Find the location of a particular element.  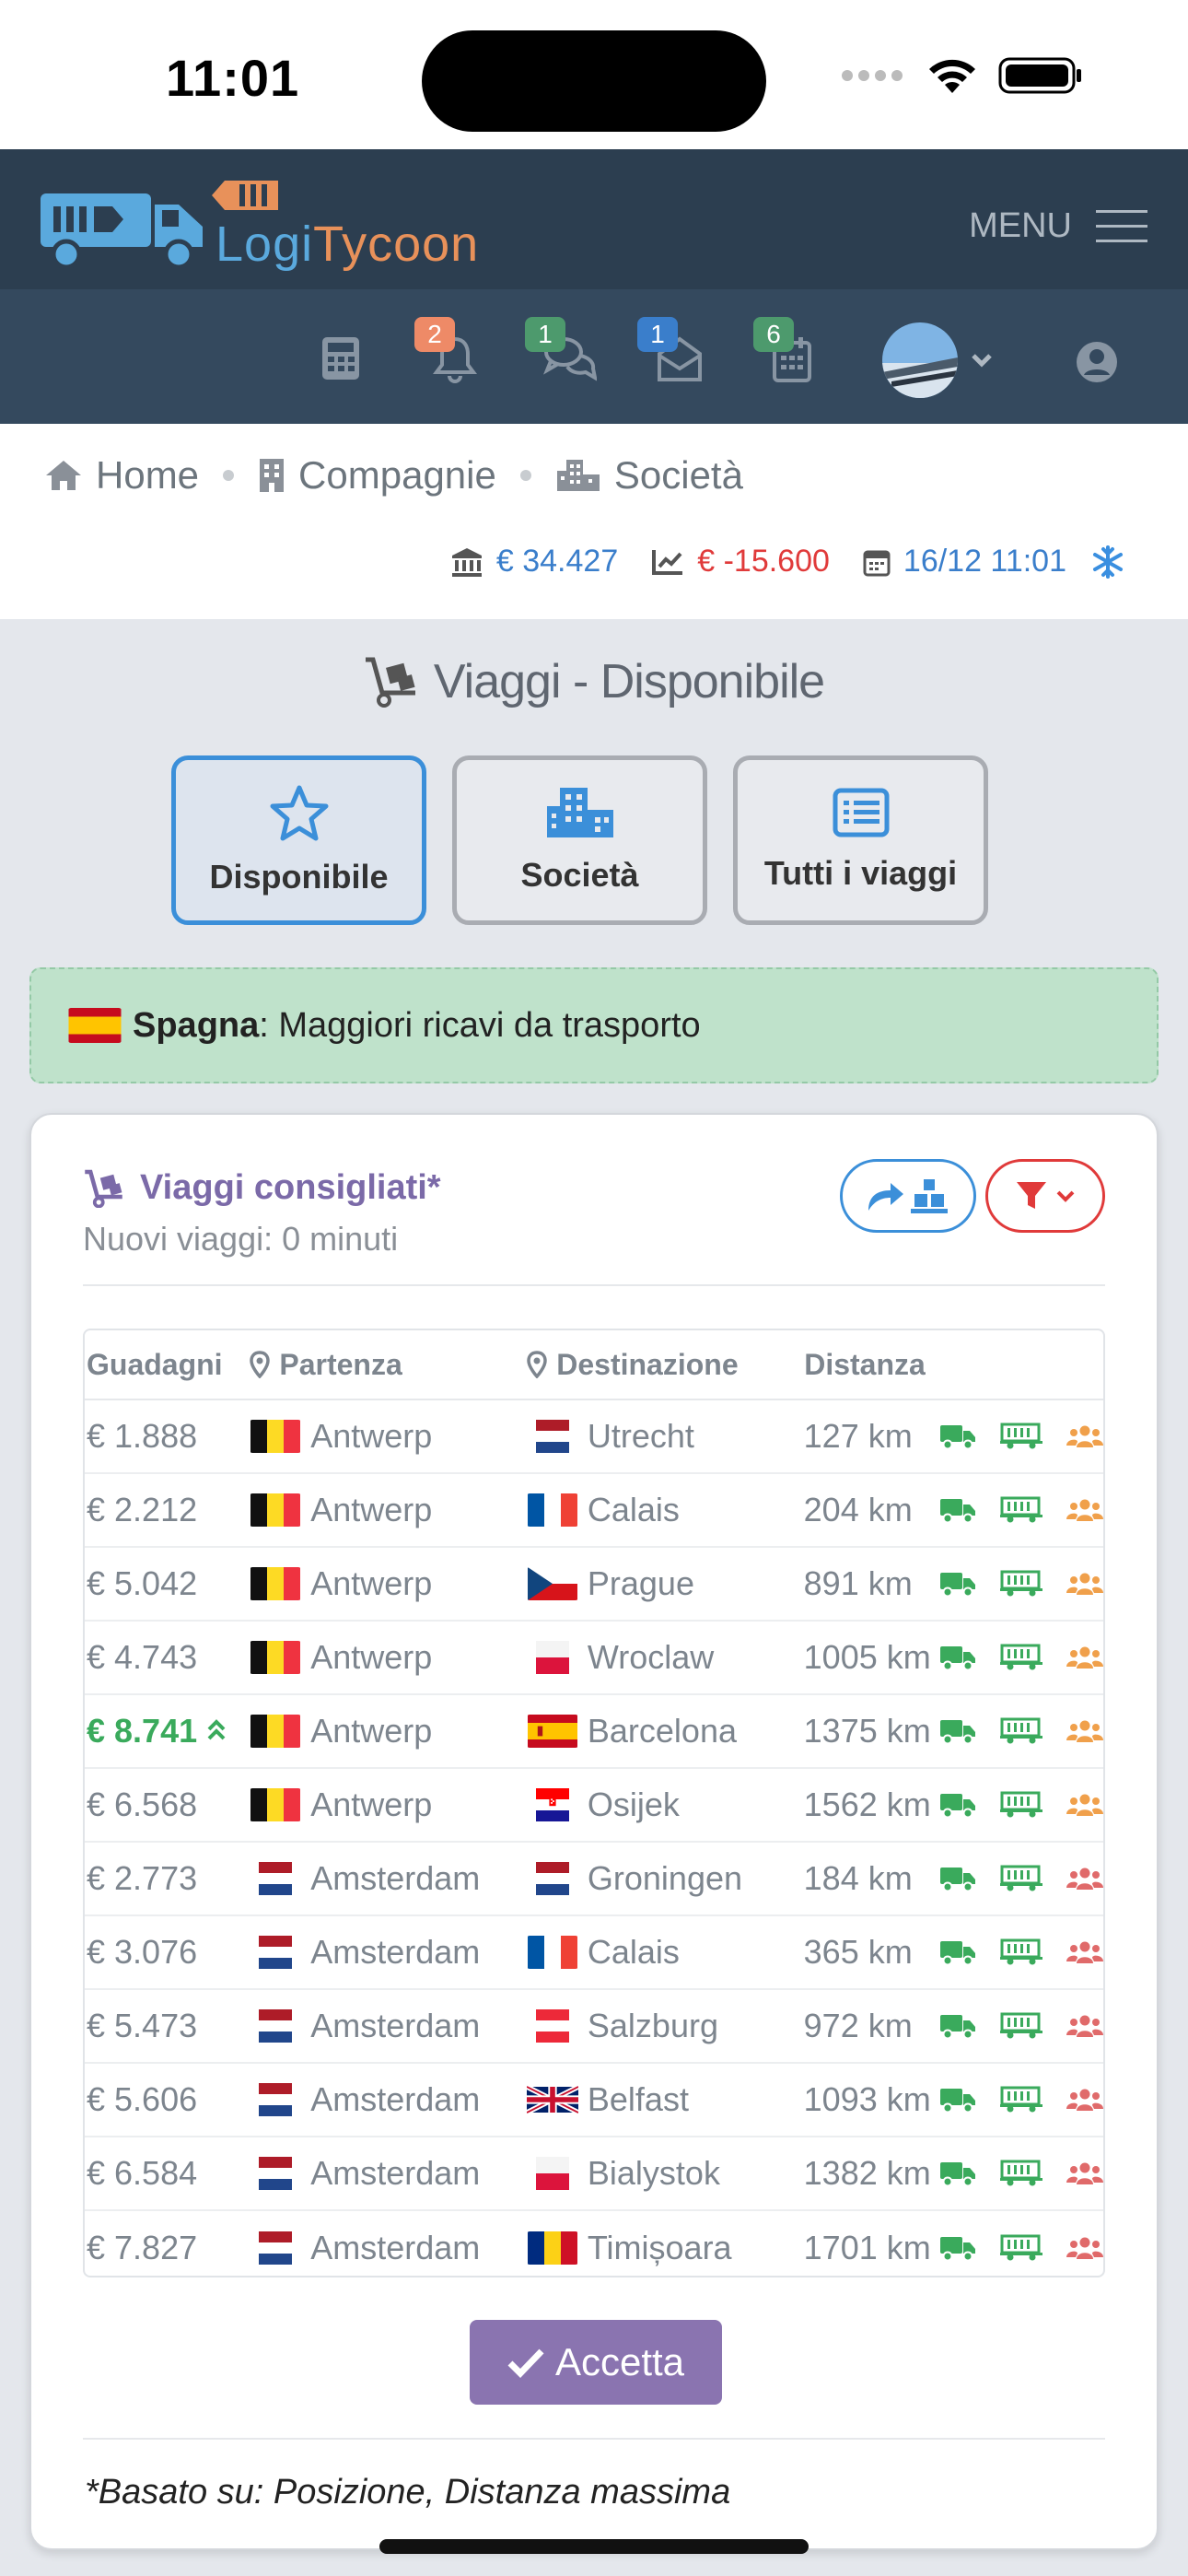

earnings-value: € 3.076 is located at coordinates (143, 1952).